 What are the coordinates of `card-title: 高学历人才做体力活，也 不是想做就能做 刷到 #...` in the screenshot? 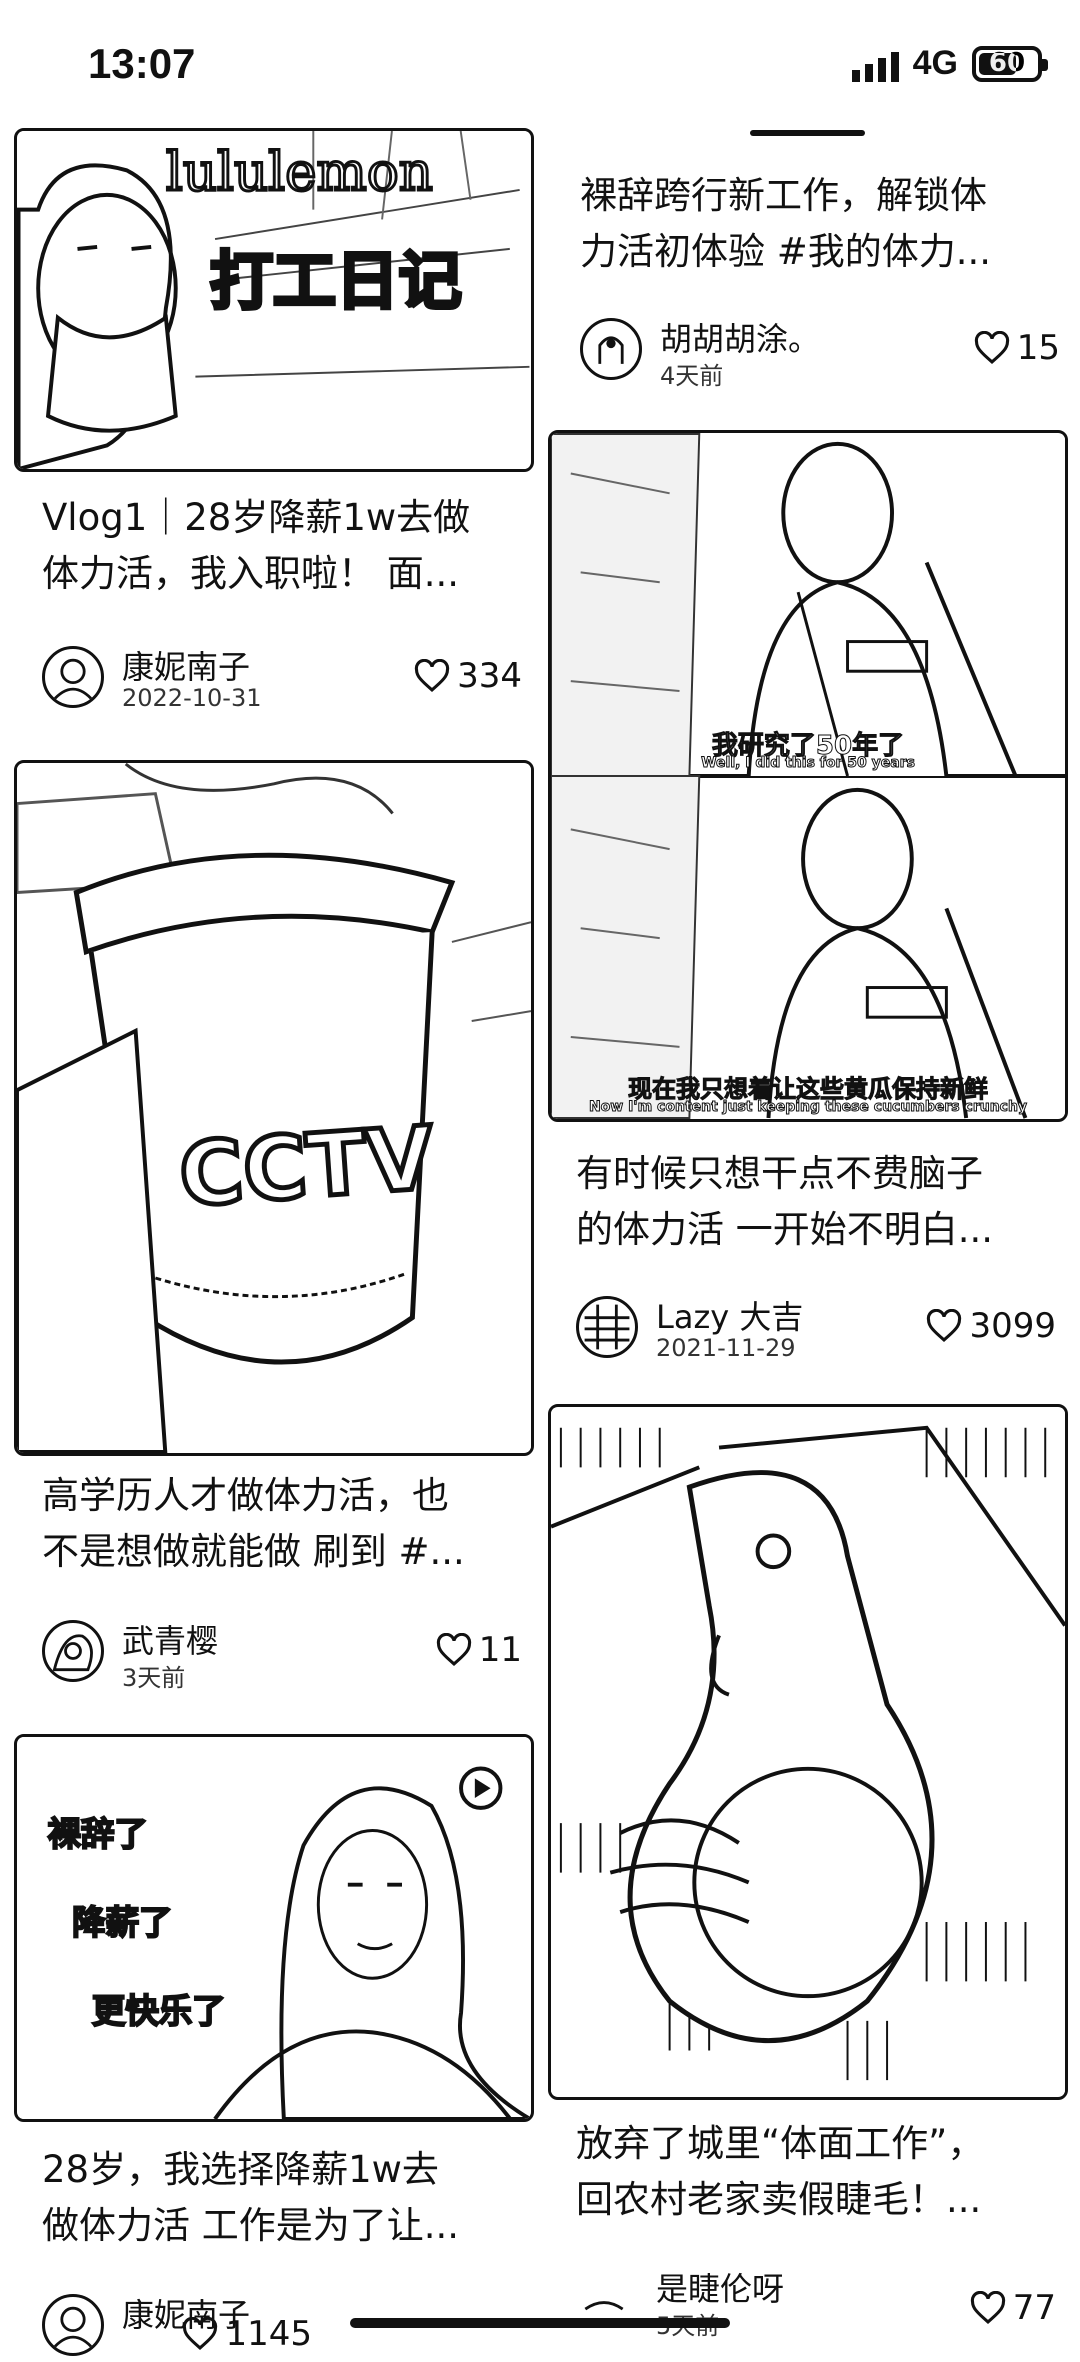 It's located at (277, 1524).